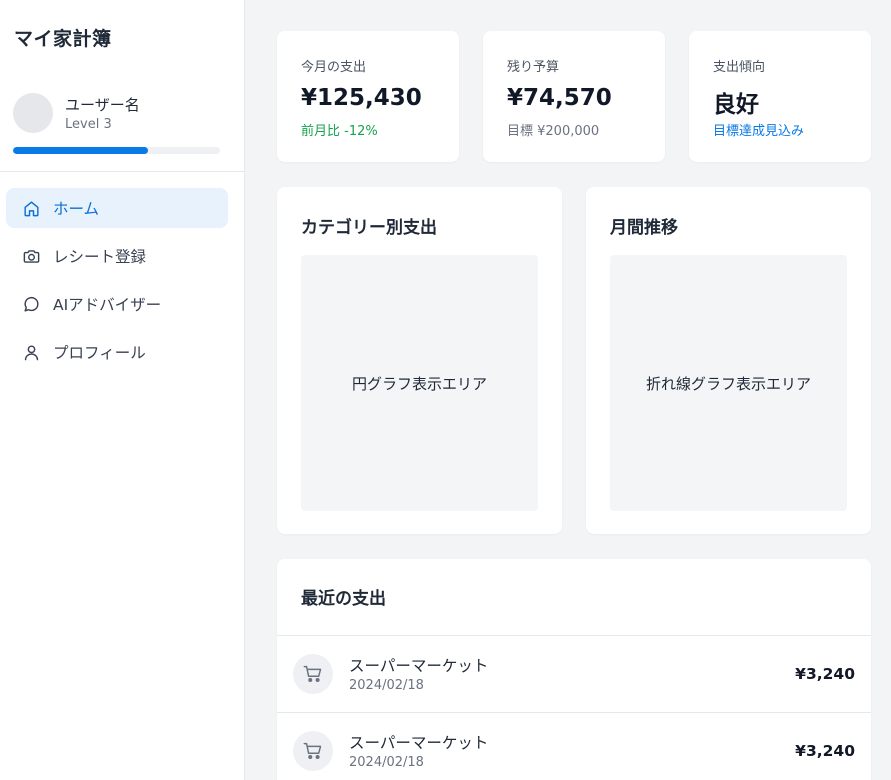 Image resolution: width=891 pixels, height=780 pixels. Describe the element at coordinates (99, 353) in the screenshot. I see `sidebar-item-label: プロフィール` at that location.